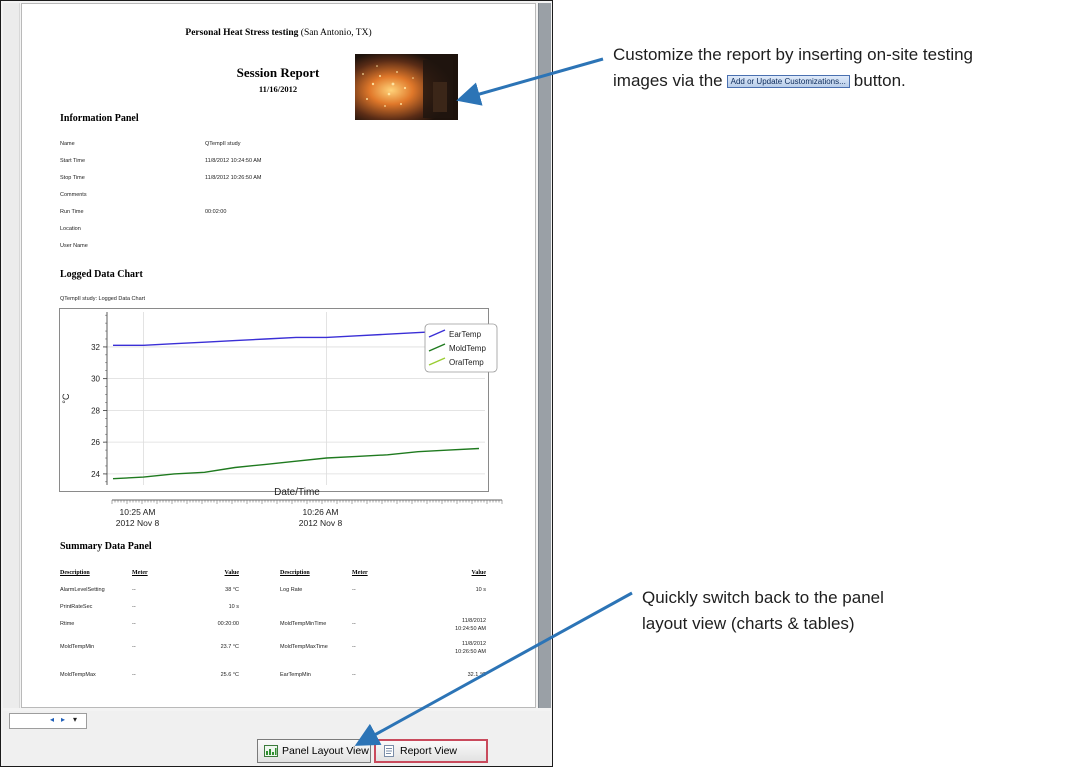 This screenshot has height=767, width=1079. What do you see at coordinates (67, 624) in the screenshot?
I see `summary-cell: Rtime` at bounding box center [67, 624].